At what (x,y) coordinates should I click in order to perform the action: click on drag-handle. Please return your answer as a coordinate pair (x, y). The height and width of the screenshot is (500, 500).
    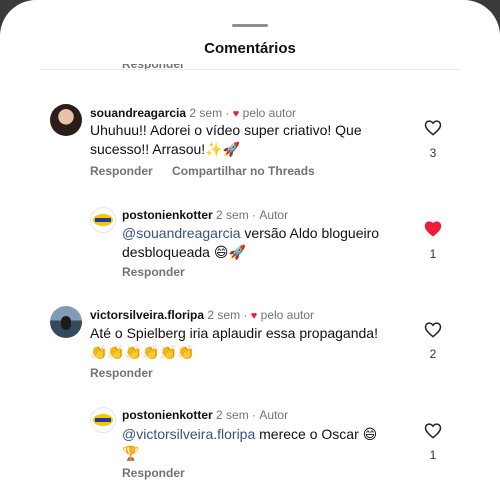
    Looking at the image, I should click on (250, 25).